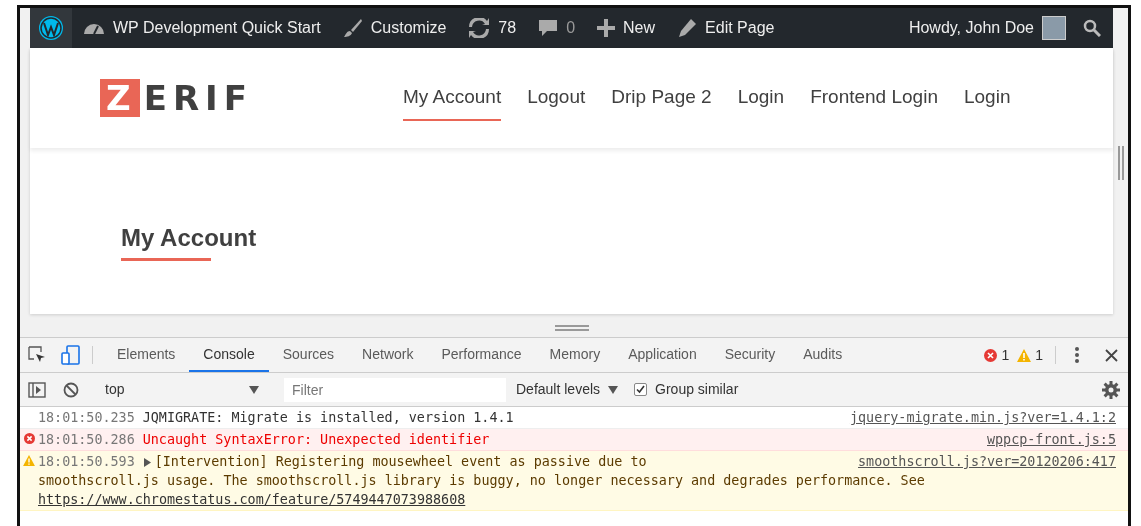 The height and width of the screenshot is (526, 1141). Describe the element at coordinates (352, 28) in the screenshot. I see `brush-icon` at that location.